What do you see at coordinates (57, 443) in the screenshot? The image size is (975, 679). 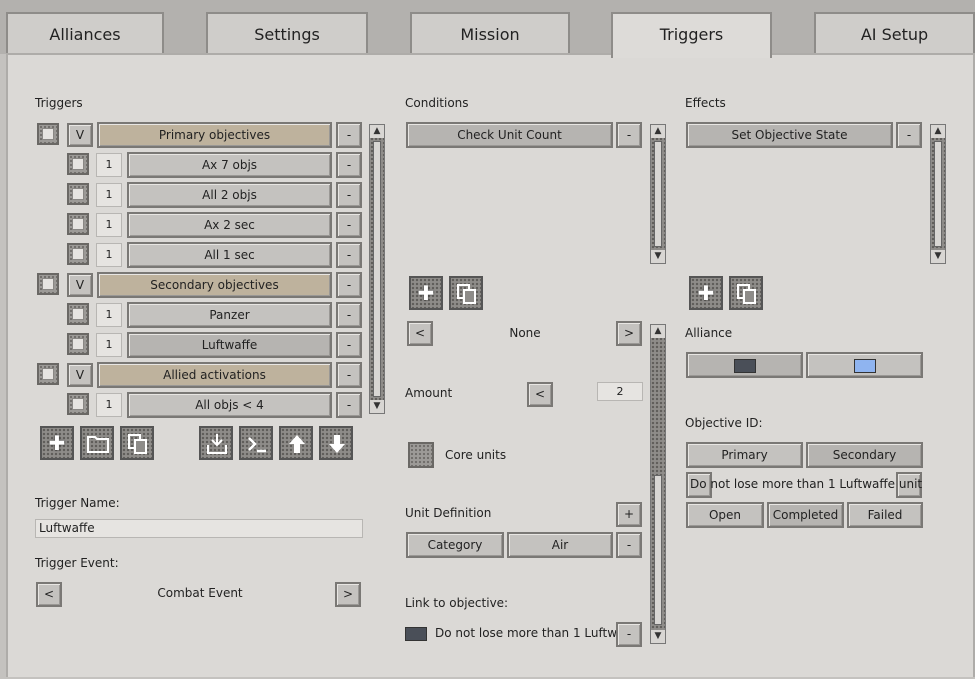 I see `add-trigger-plus-icon: ✚` at bounding box center [57, 443].